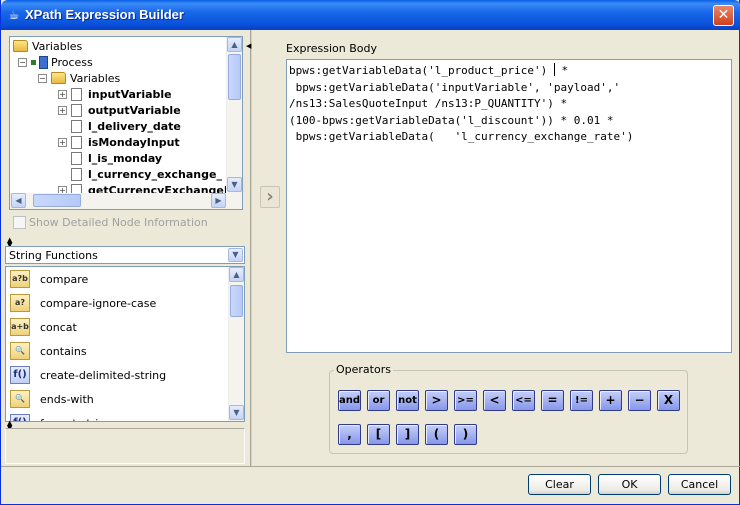 The height and width of the screenshot is (505, 740). Describe the element at coordinates (378, 400) in the screenshot. I see `operator-or-button: or` at that location.